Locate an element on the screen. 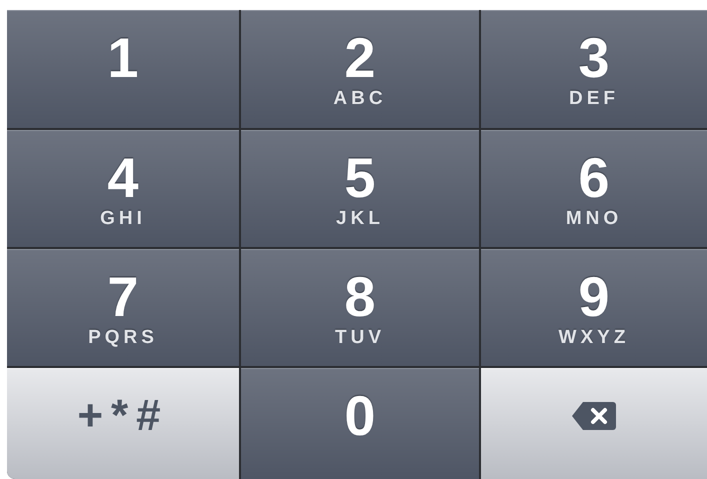 This screenshot has width=707, height=479. digit-key: 6 MNO is located at coordinates (594, 188).